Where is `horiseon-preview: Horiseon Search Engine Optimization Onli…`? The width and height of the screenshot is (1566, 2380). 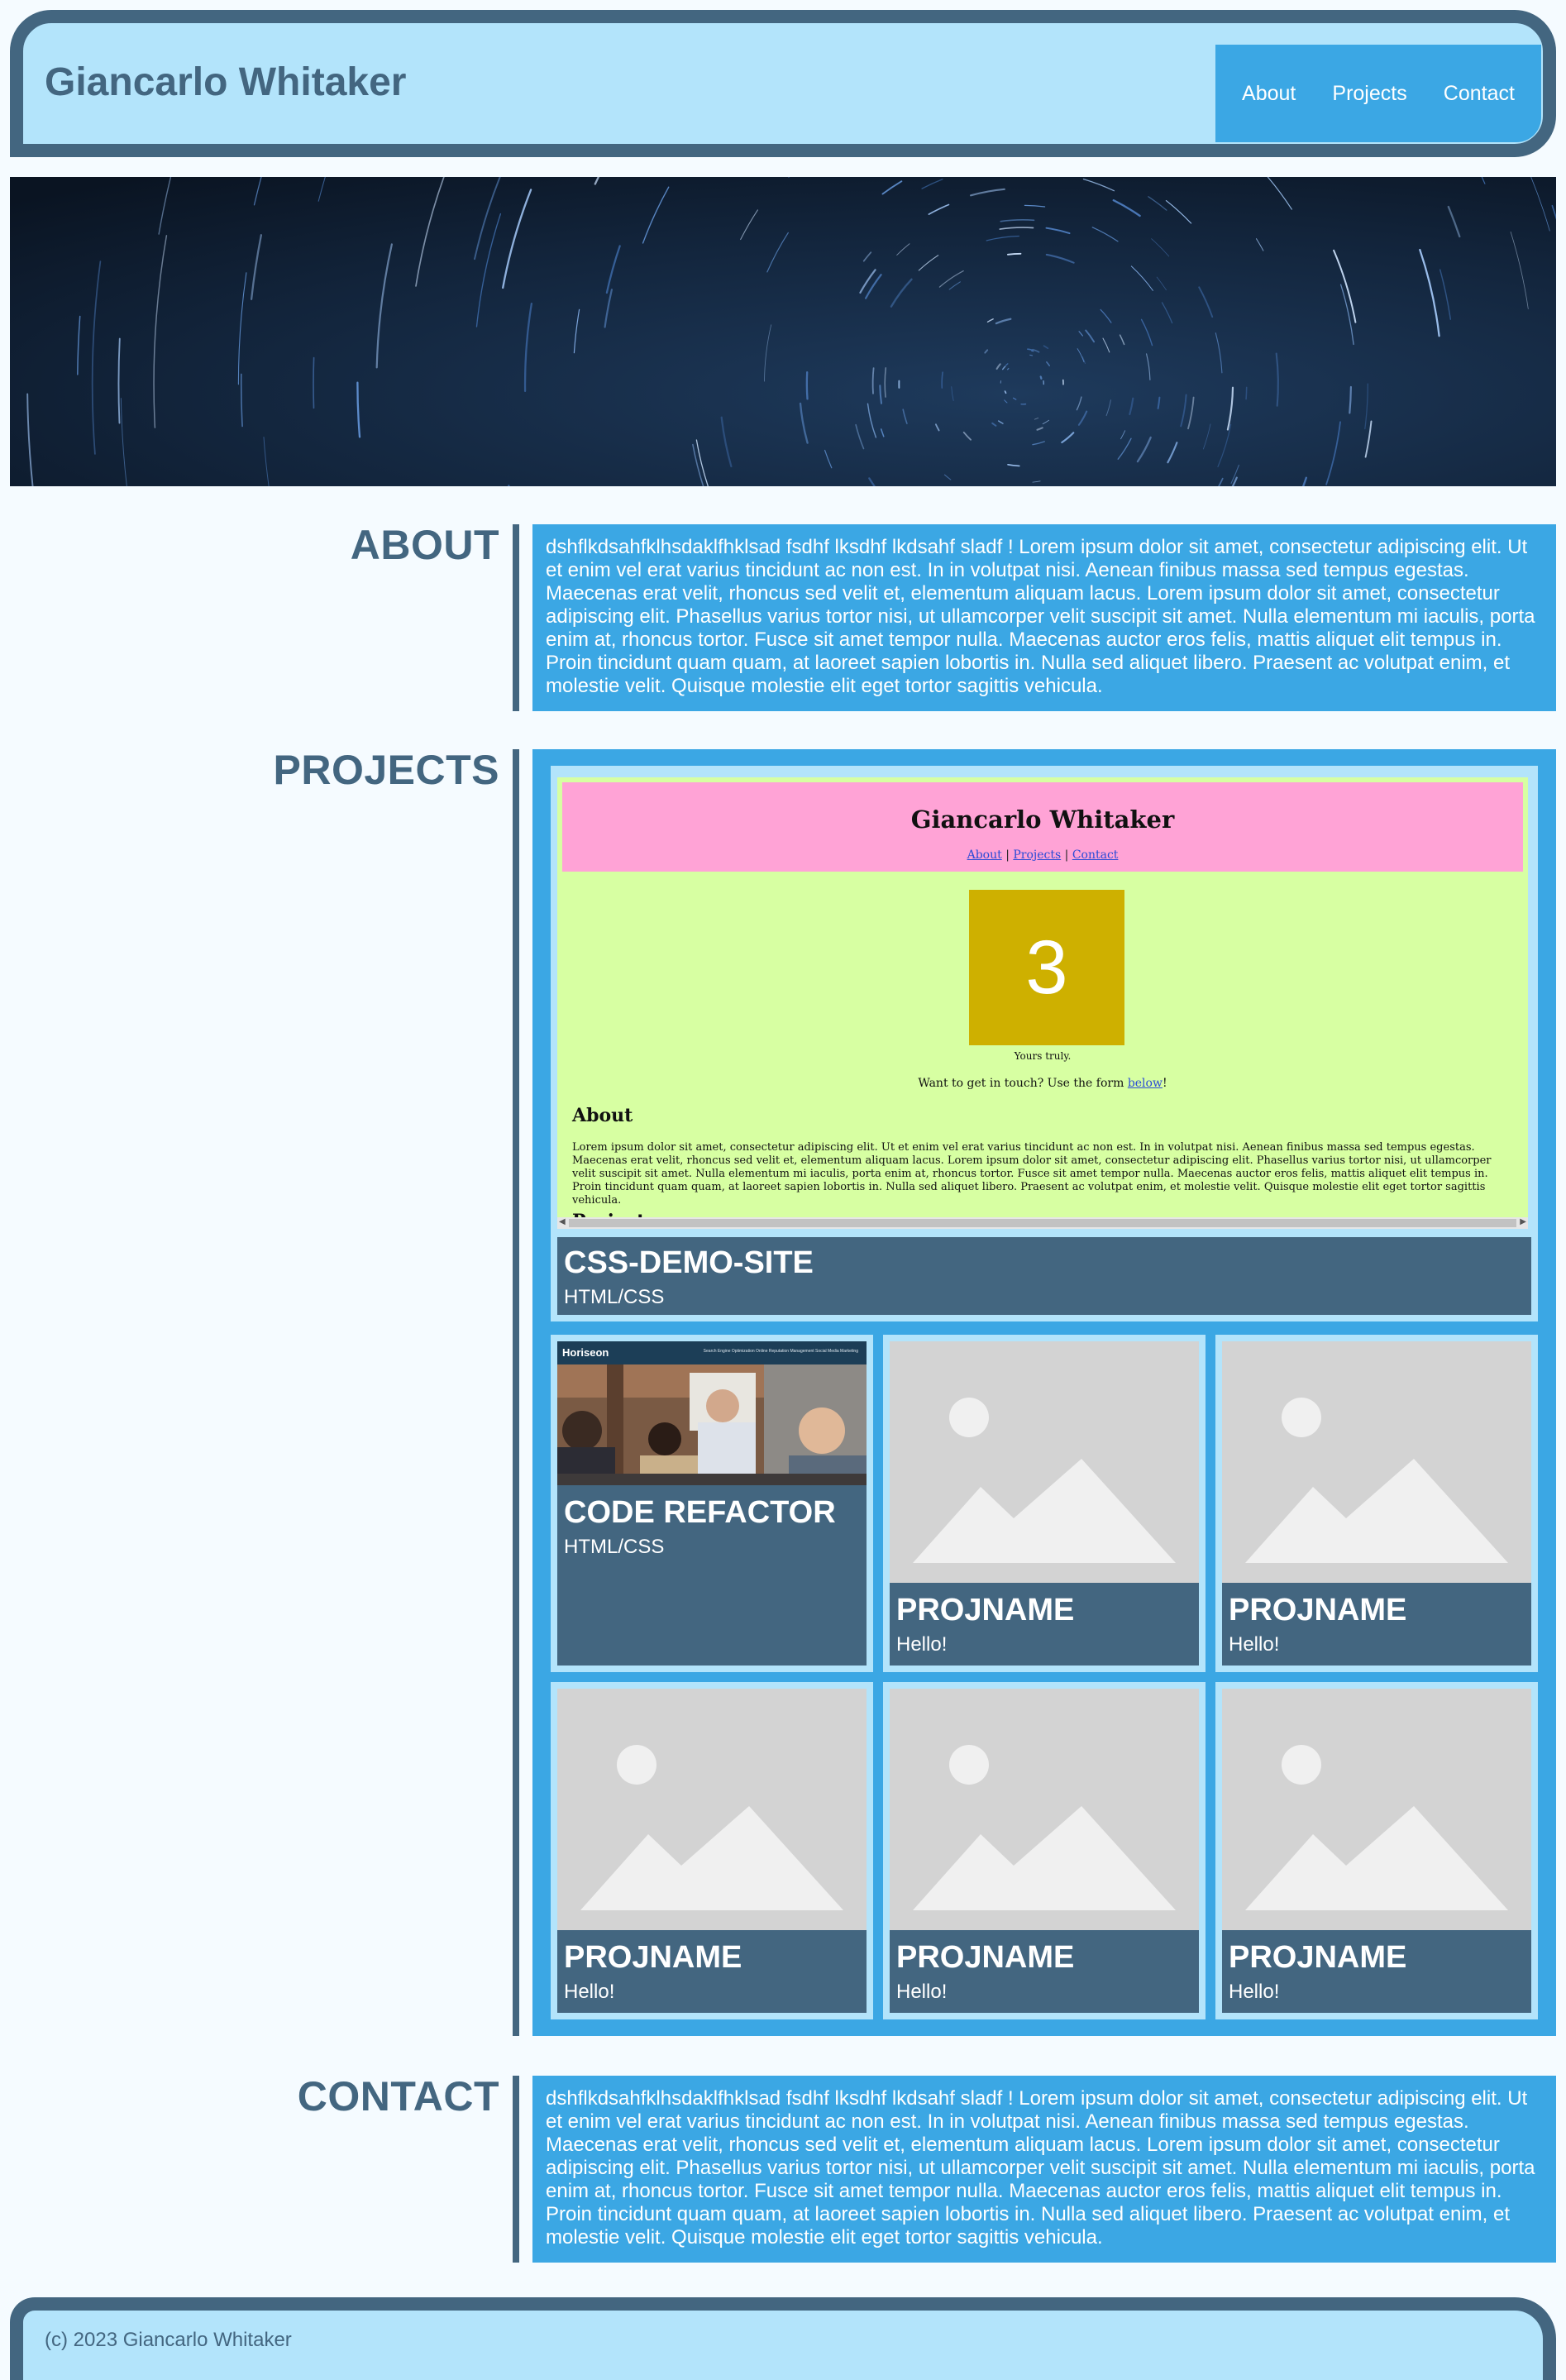 horiseon-preview: Horiseon Search Engine Optimization Onli… is located at coordinates (712, 1413).